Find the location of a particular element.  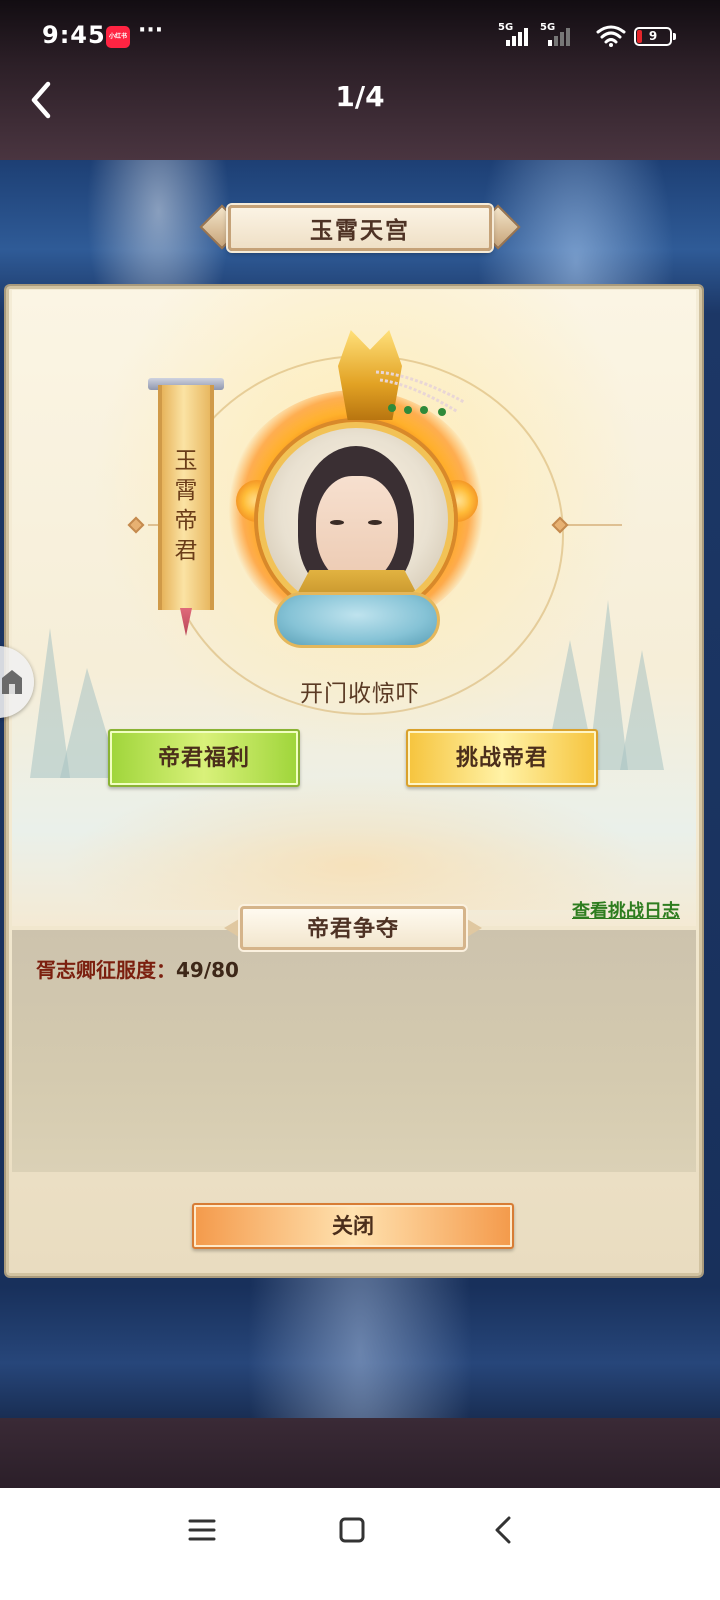

portrait-frame is located at coordinates (356, 520).